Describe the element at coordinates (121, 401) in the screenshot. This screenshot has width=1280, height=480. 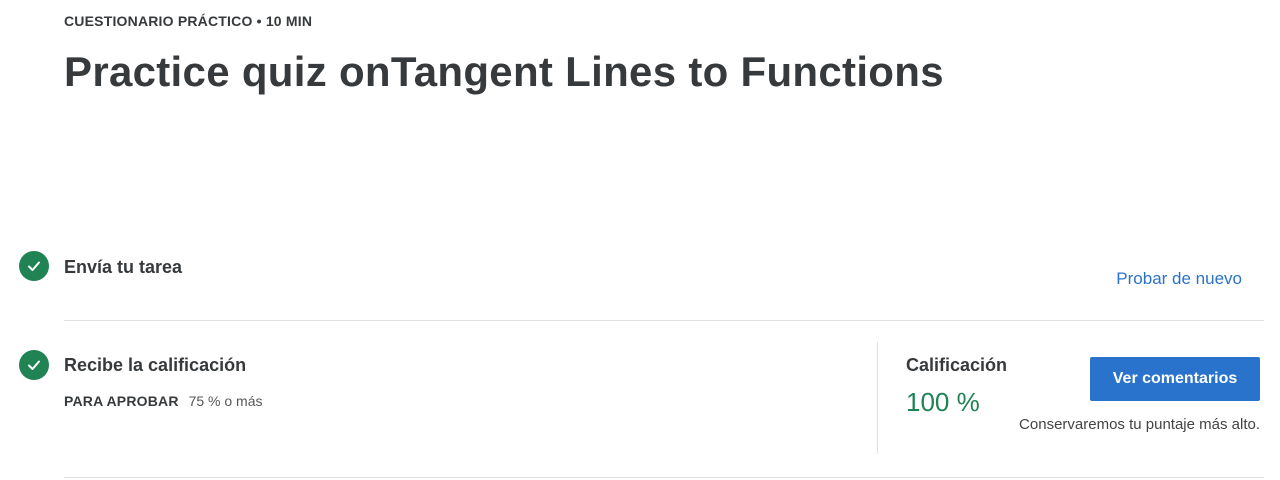
I see `pass-label: PARA APROBAR` at that location.